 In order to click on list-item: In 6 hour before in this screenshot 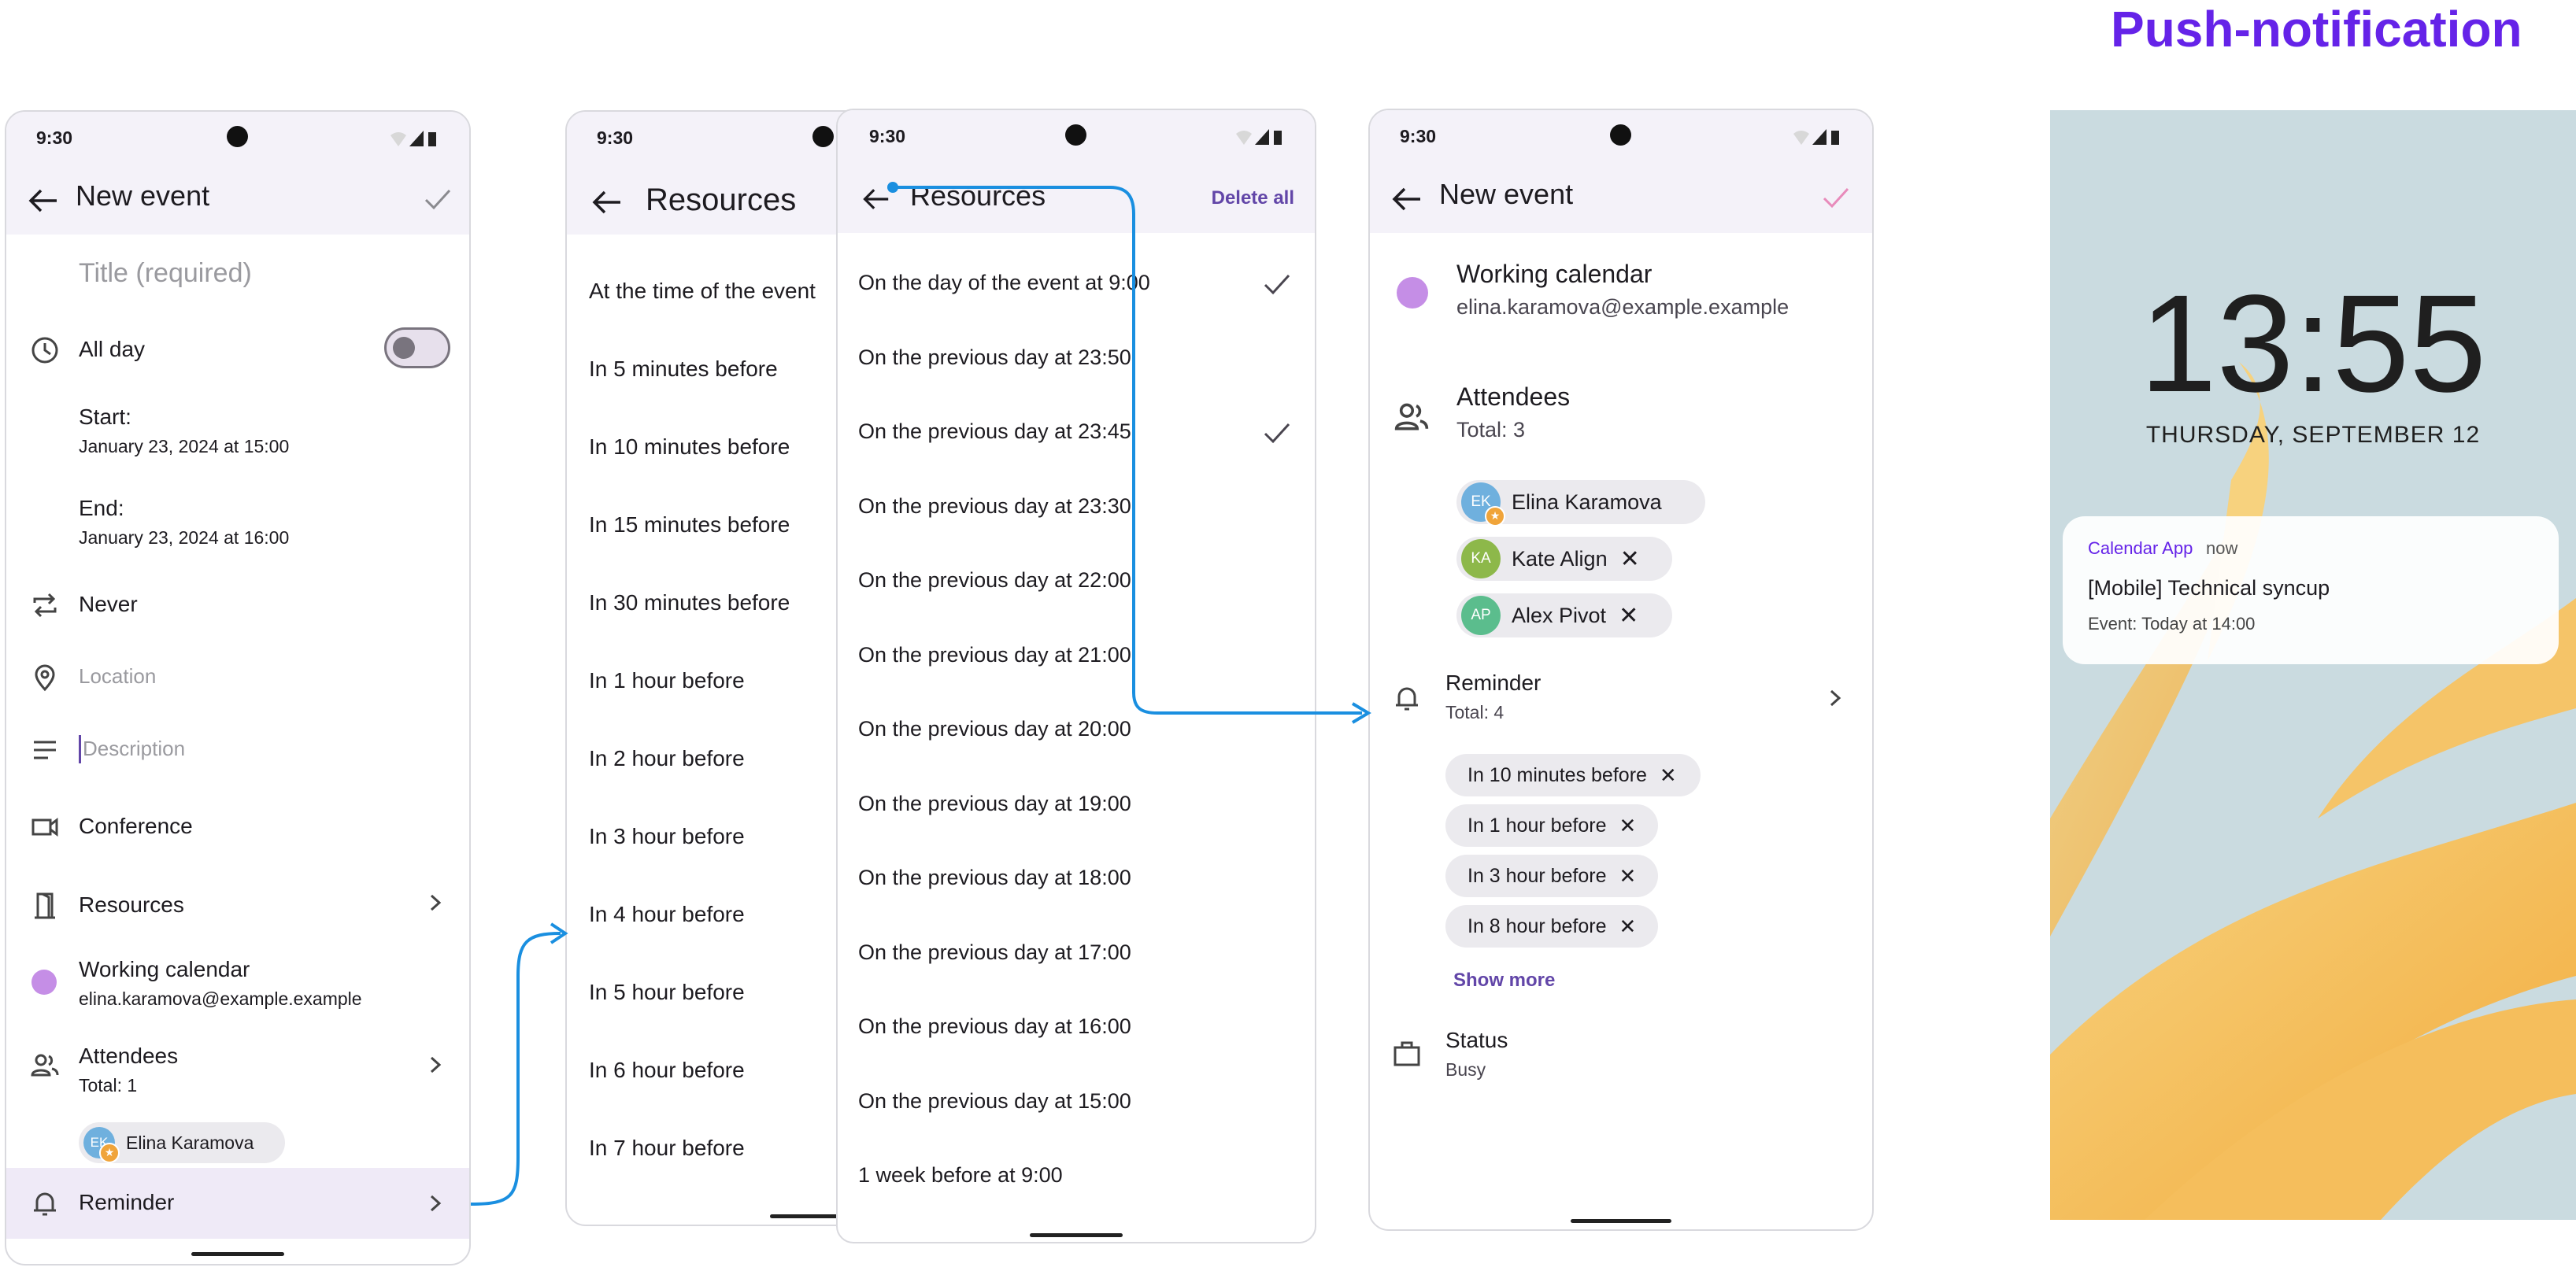, I will do `click(667, 1070)`.